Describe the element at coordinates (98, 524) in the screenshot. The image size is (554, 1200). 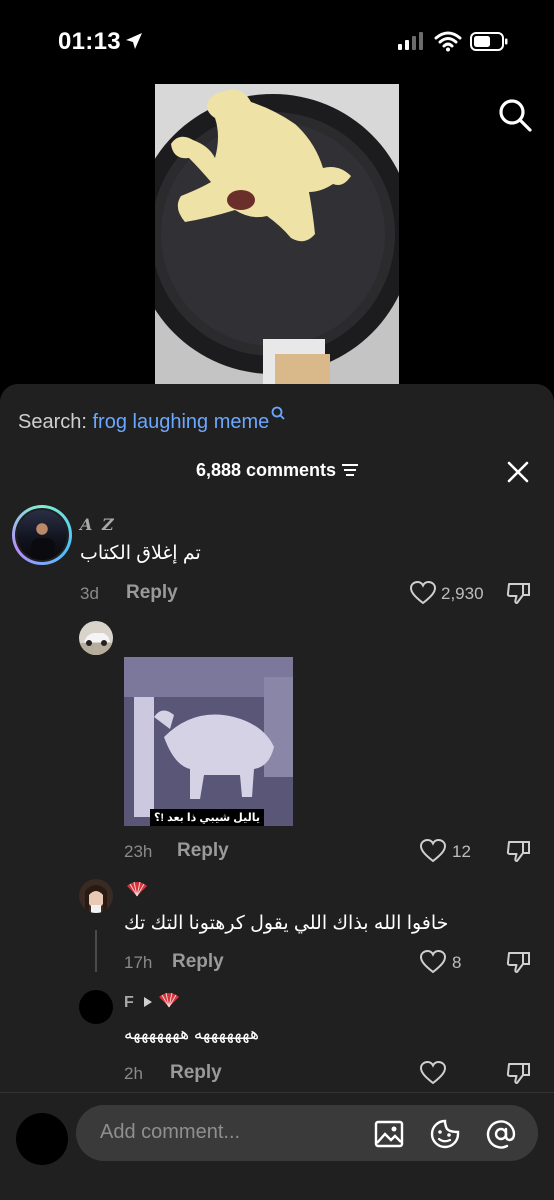
I see `comment-username: A Z` at that location.